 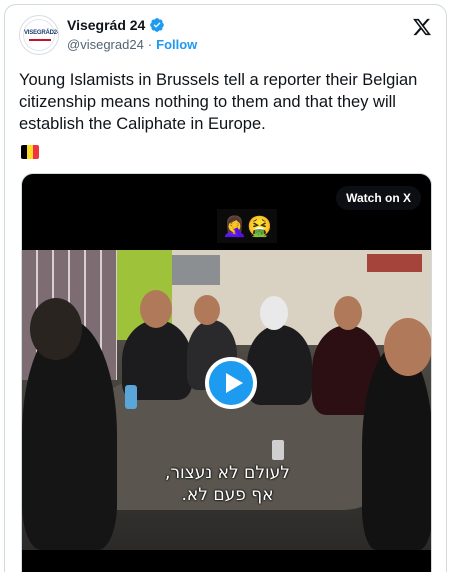 What do you see at coordinates (234, 383) in the screenshot?
I see `play-icon` at bounding box center [234, 383].